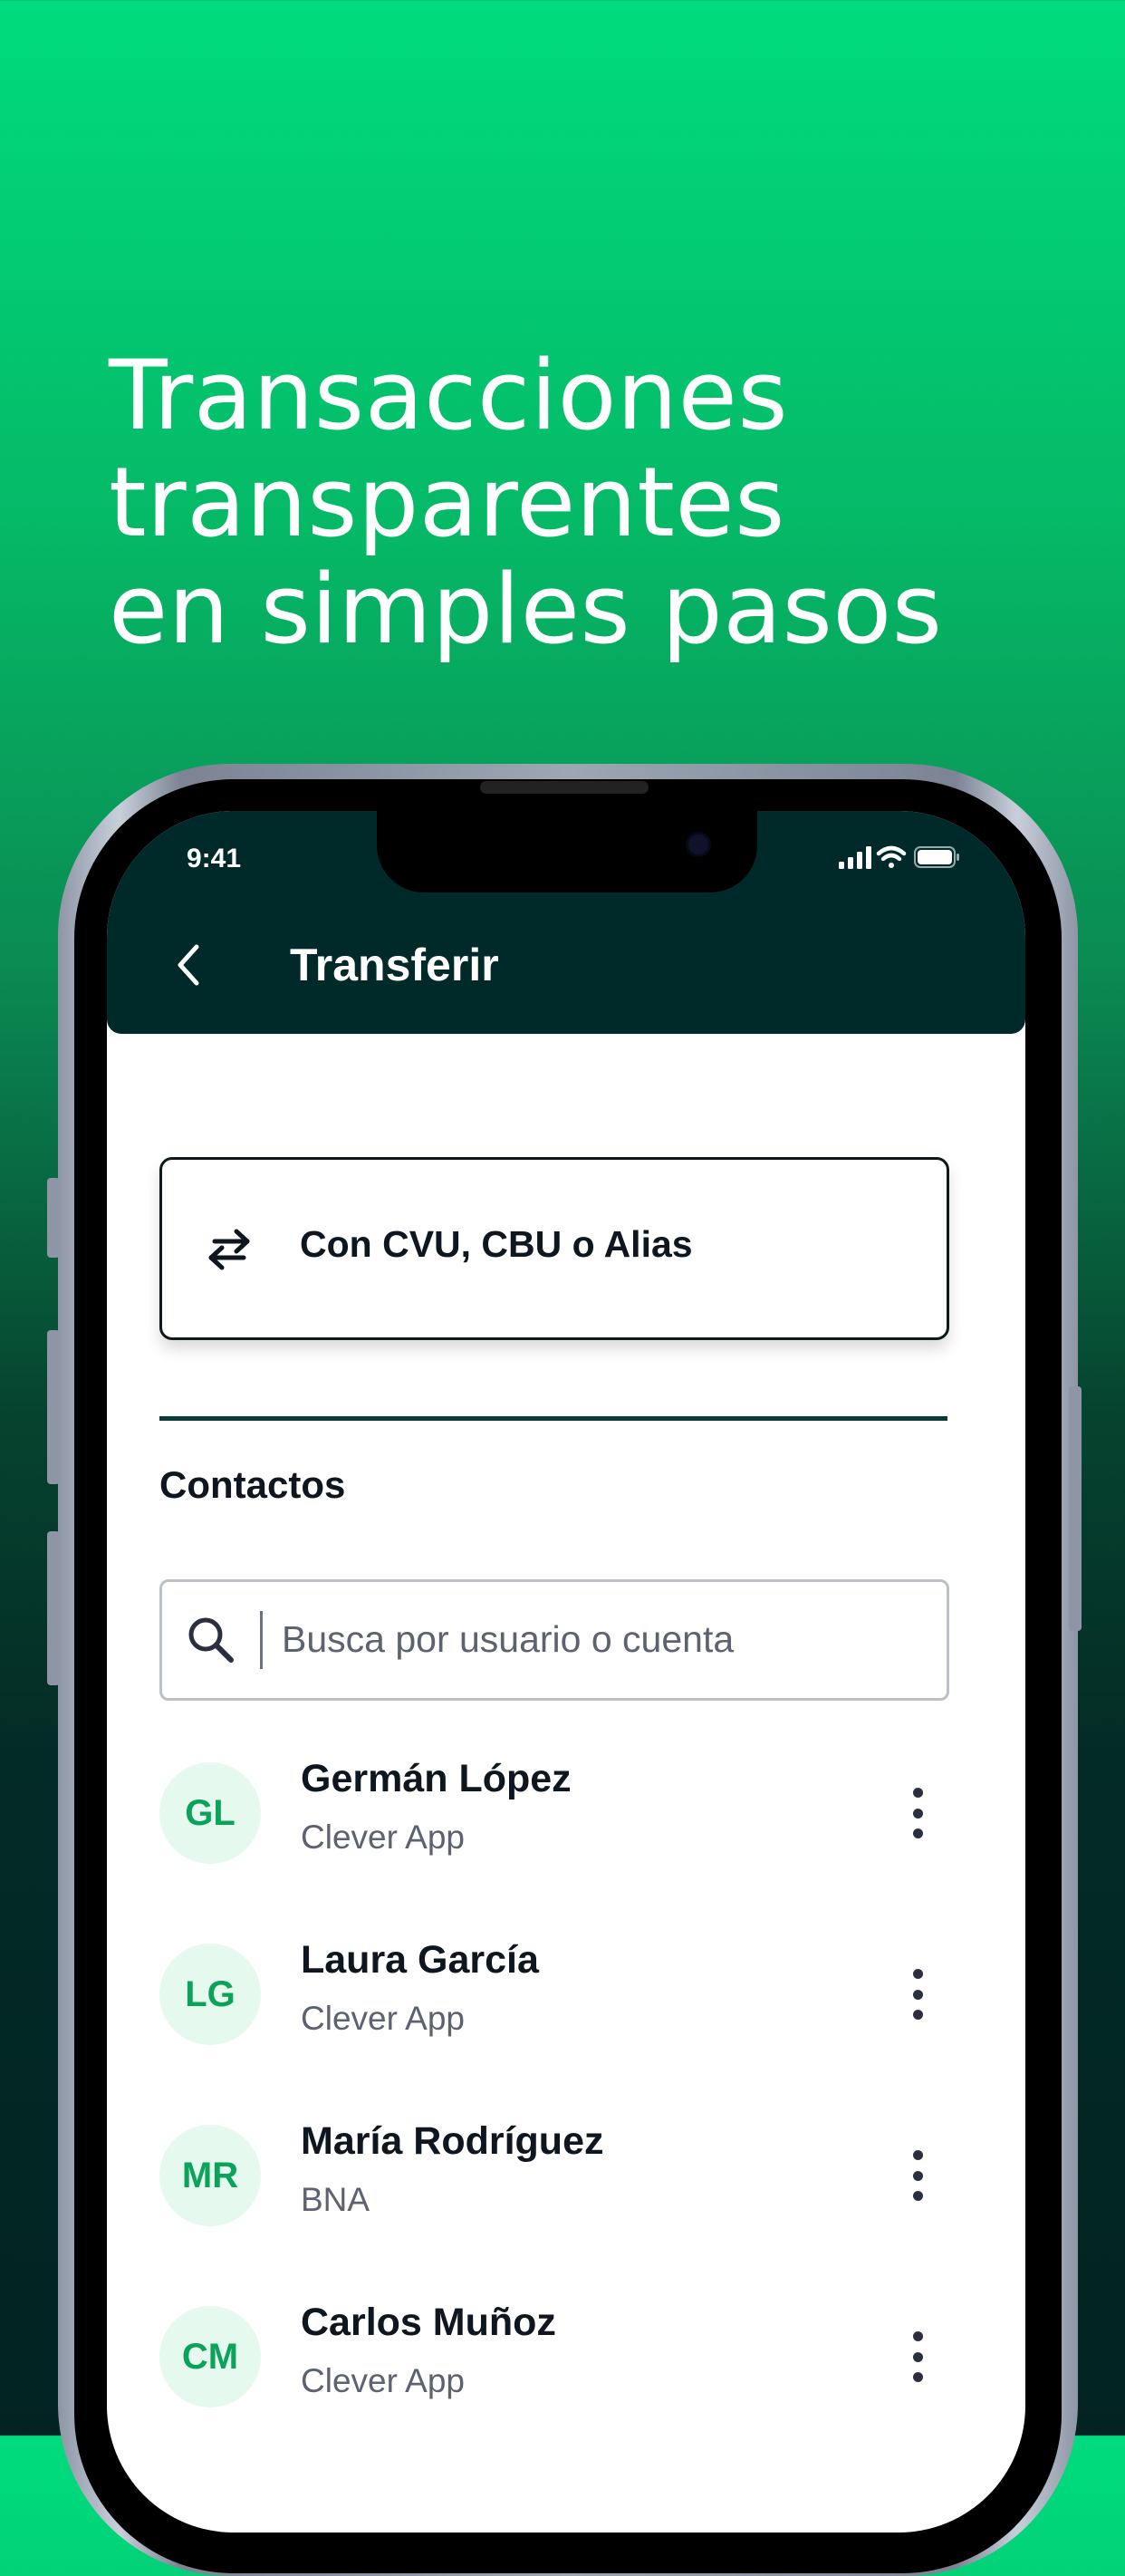  What do you see at coordinates (453, 2141) in the screenshot?
I see `contact-name: María Rodríguez` at bounding box center [453, 2141].